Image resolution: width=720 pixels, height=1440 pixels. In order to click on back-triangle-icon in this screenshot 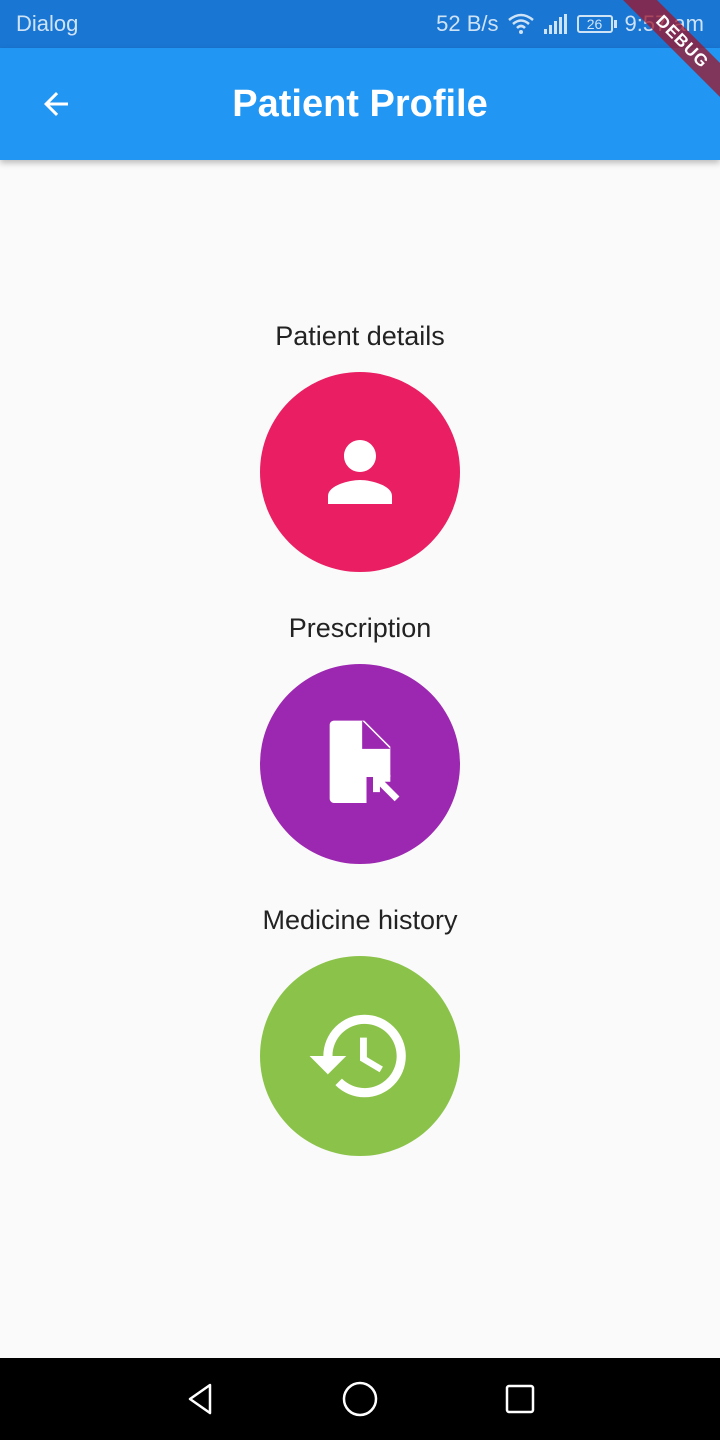, I will do `click(200, 1399)`.